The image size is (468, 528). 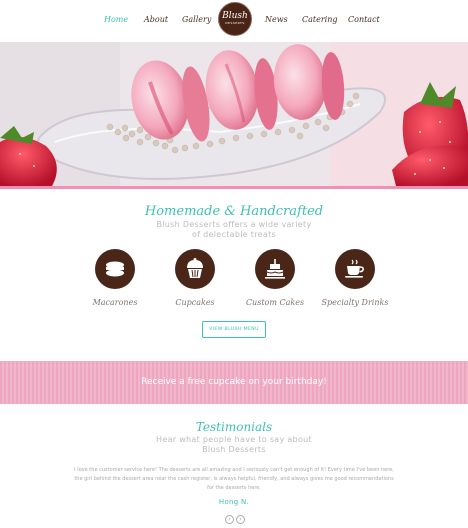 What do you see at coordinates (196, 19) in the screenshot?
I see `nav-gallery: Gallery` at bounding box center [196, 19].